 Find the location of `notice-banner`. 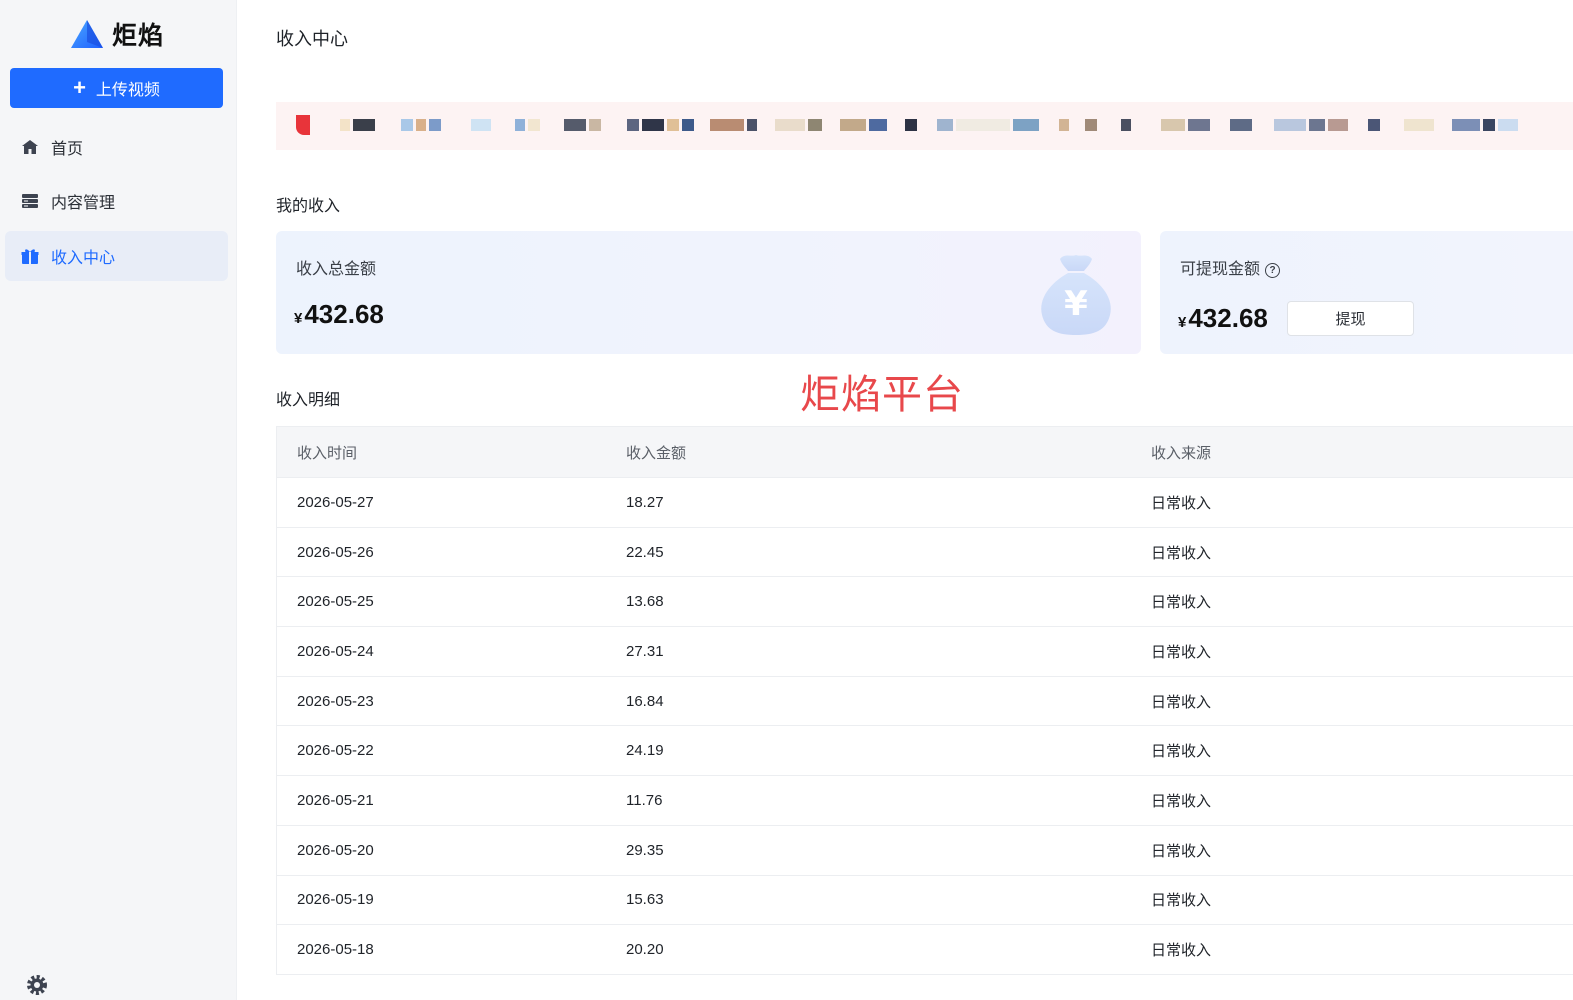

notice-banner is located at coordinates (924, 126).